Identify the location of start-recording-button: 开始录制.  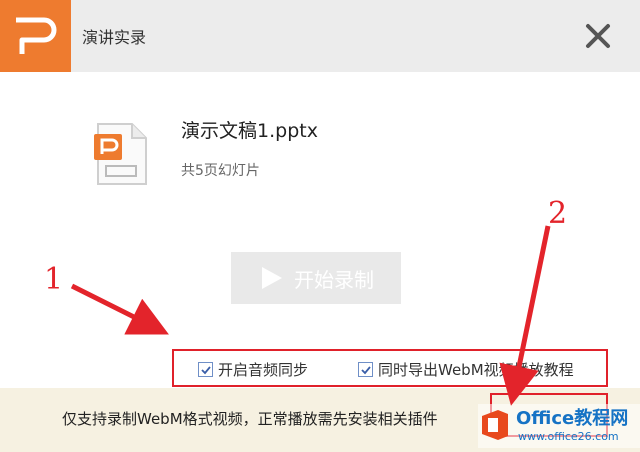
(316, 278).